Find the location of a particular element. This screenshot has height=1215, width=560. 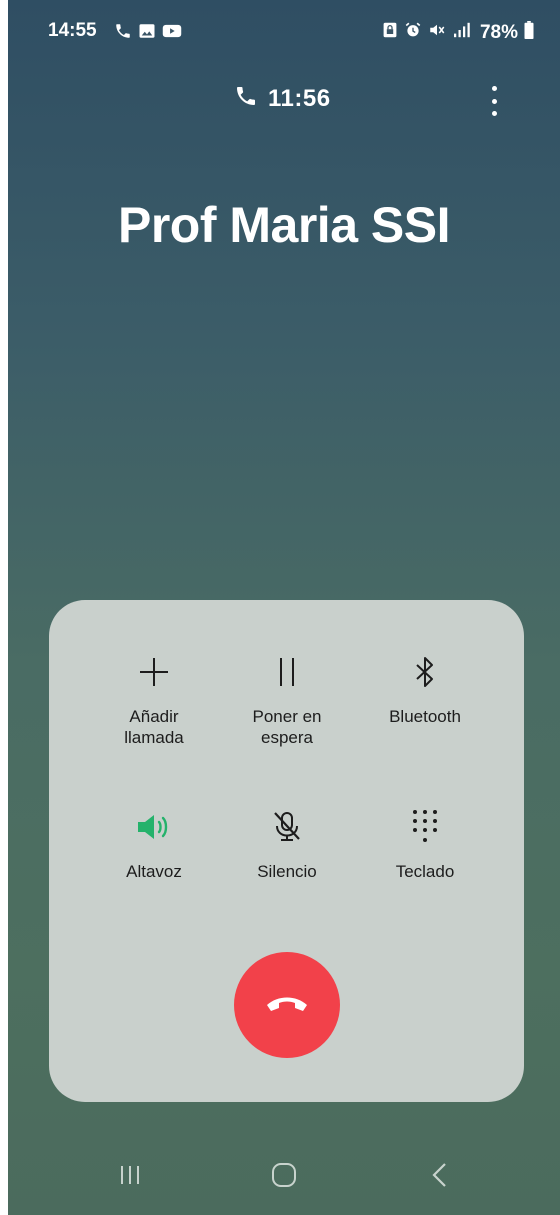

status-right-icons: 78% is located at coordinates (458, 32).